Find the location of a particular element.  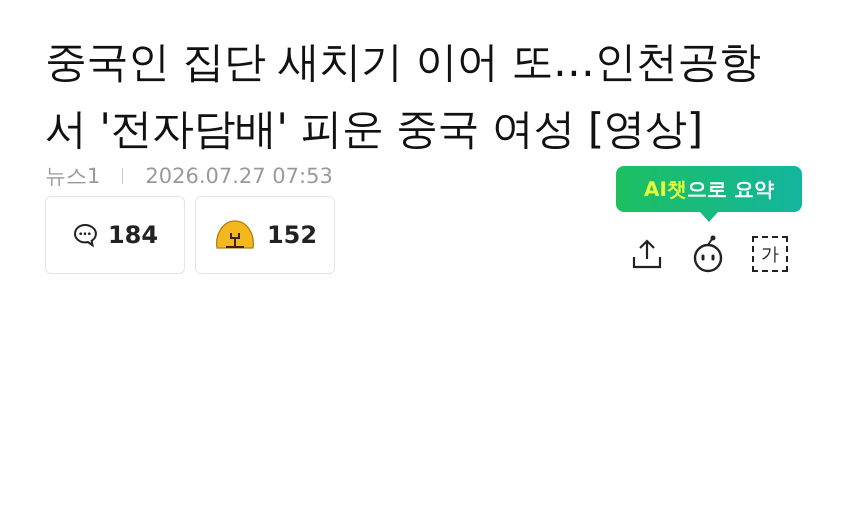

tooltip-highlight: AI챗 is located at coordinates (665, 189).